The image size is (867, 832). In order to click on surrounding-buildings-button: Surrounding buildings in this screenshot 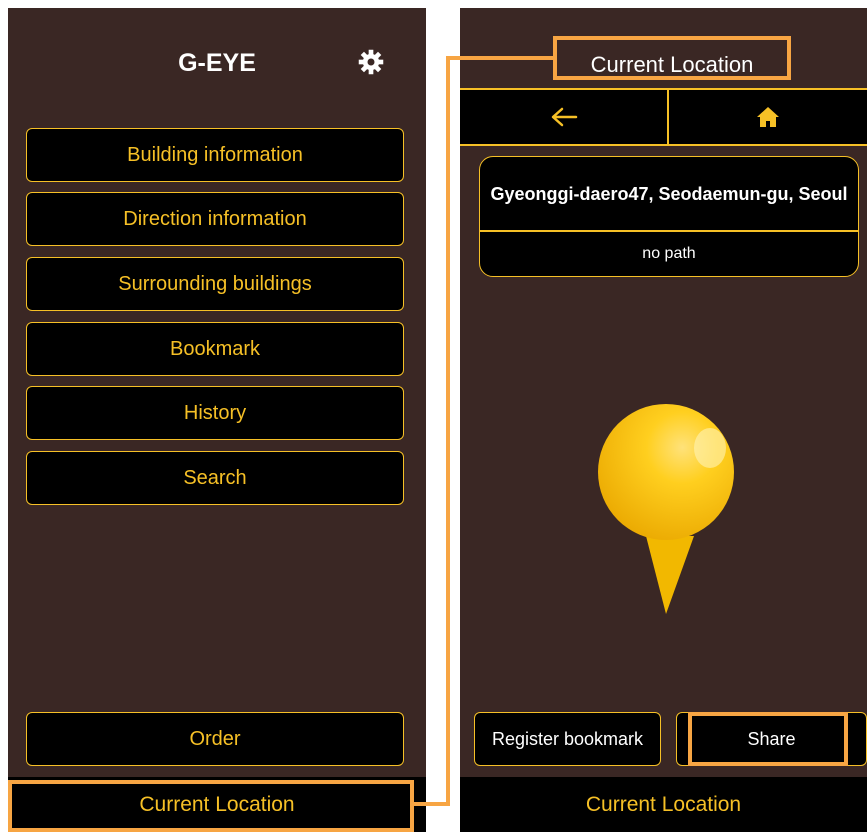, I will do `click(215, 284)`.